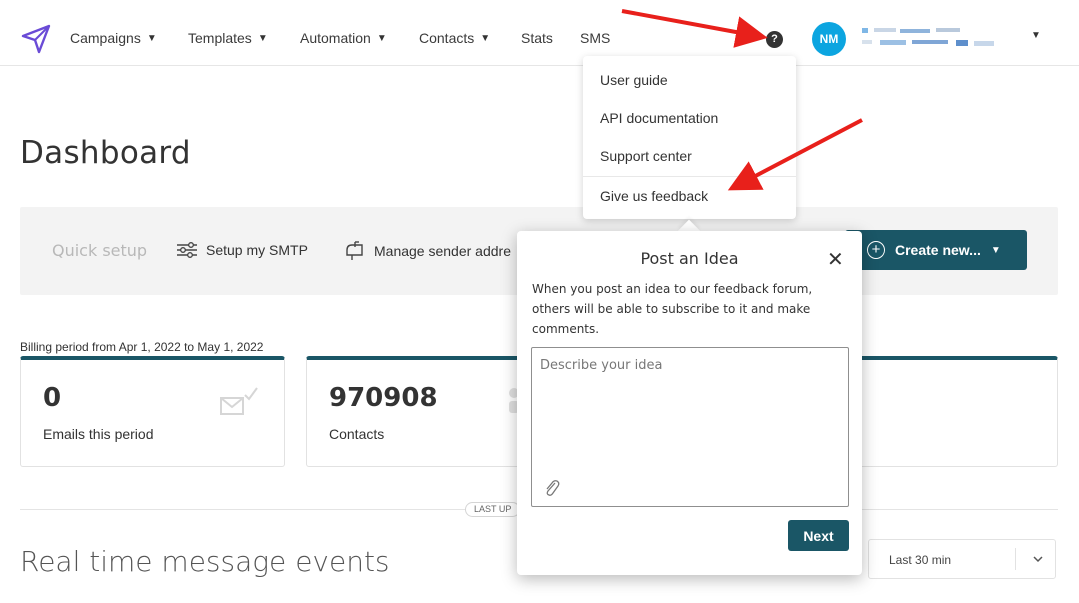 This screenshot has width=1079, height=603. Describe the element at coordinates (36, 39) in the screenshot. I see `paper-plane-logo-icon` at that location.